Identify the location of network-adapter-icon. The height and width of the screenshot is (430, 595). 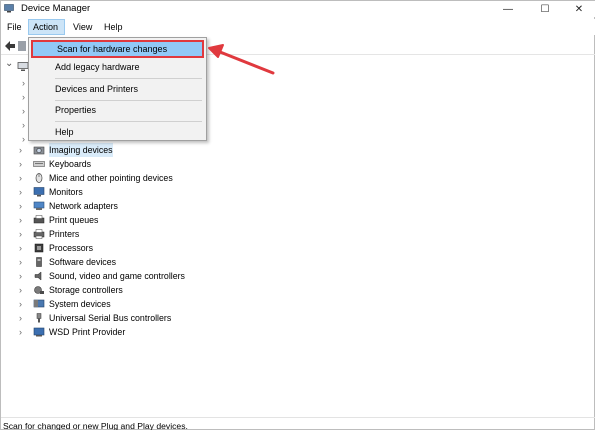
(39, 205).